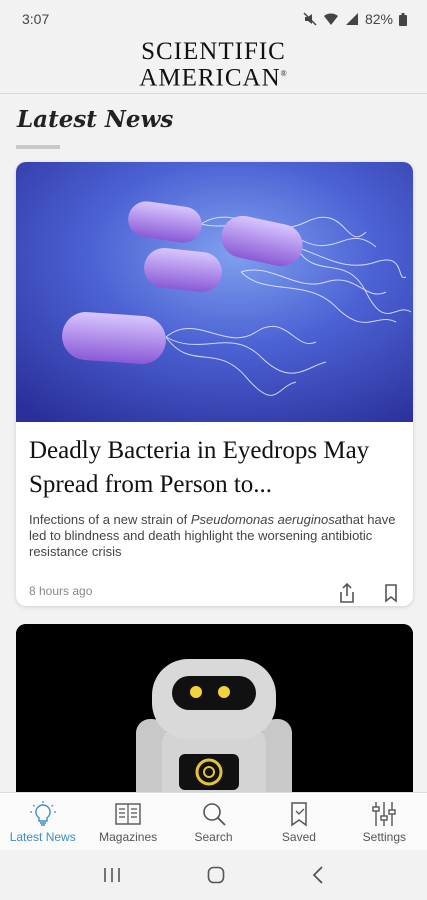 The image size is (427, 900). Describe the element at coordinates (384, 814) in the screenshot. I see `sliders-icon` at that location.